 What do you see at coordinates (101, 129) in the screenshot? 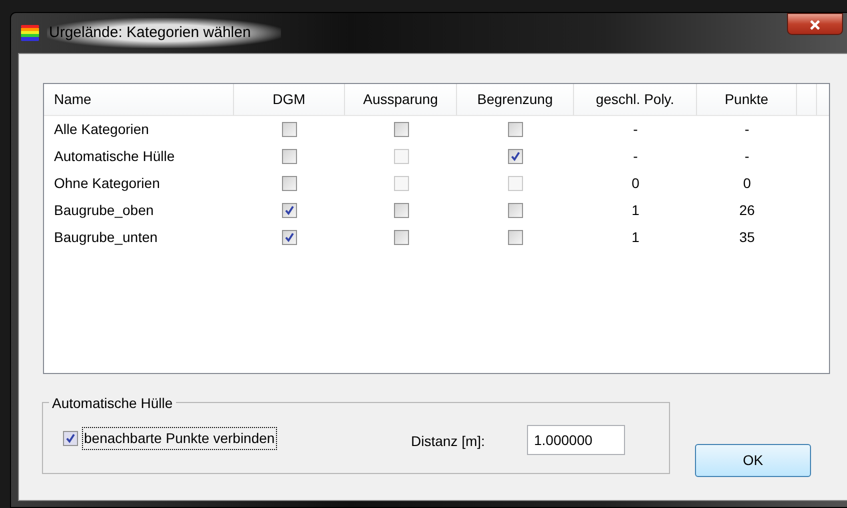
I see `category-name: Alle Kategorien` at bounding box center [101, 129].